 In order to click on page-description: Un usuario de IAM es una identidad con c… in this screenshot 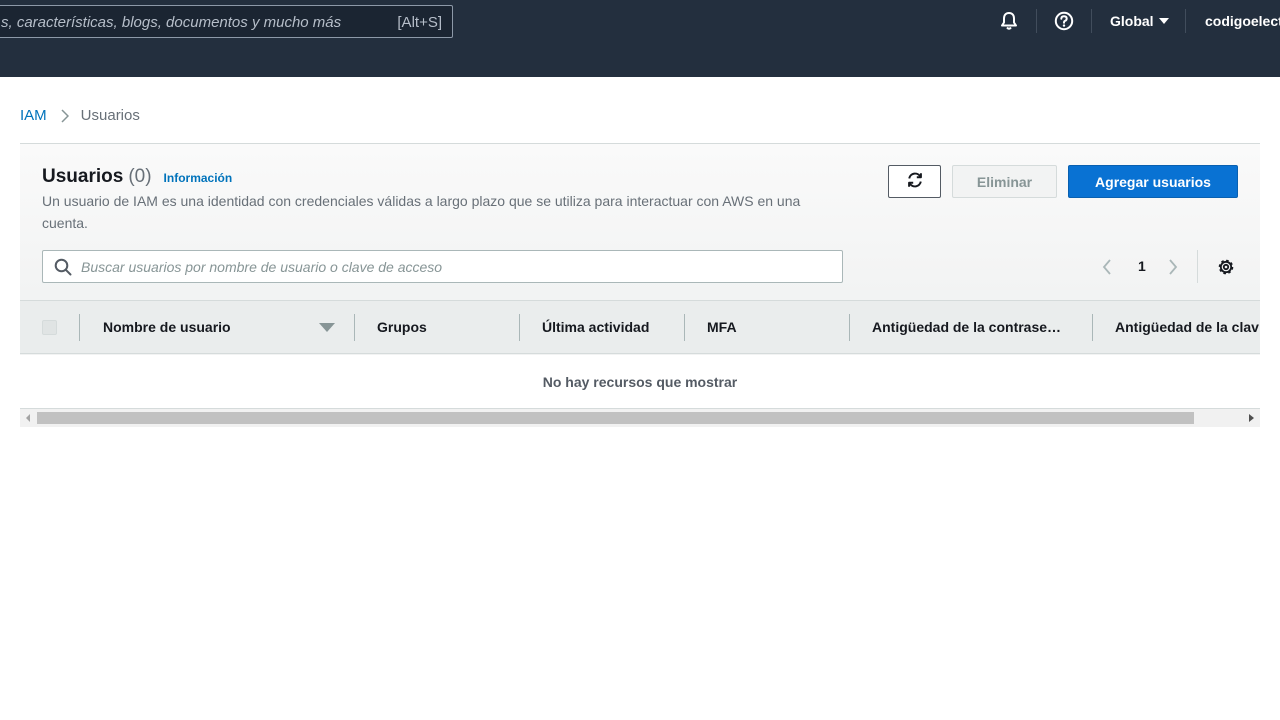, I will do `click(421, 212)`.